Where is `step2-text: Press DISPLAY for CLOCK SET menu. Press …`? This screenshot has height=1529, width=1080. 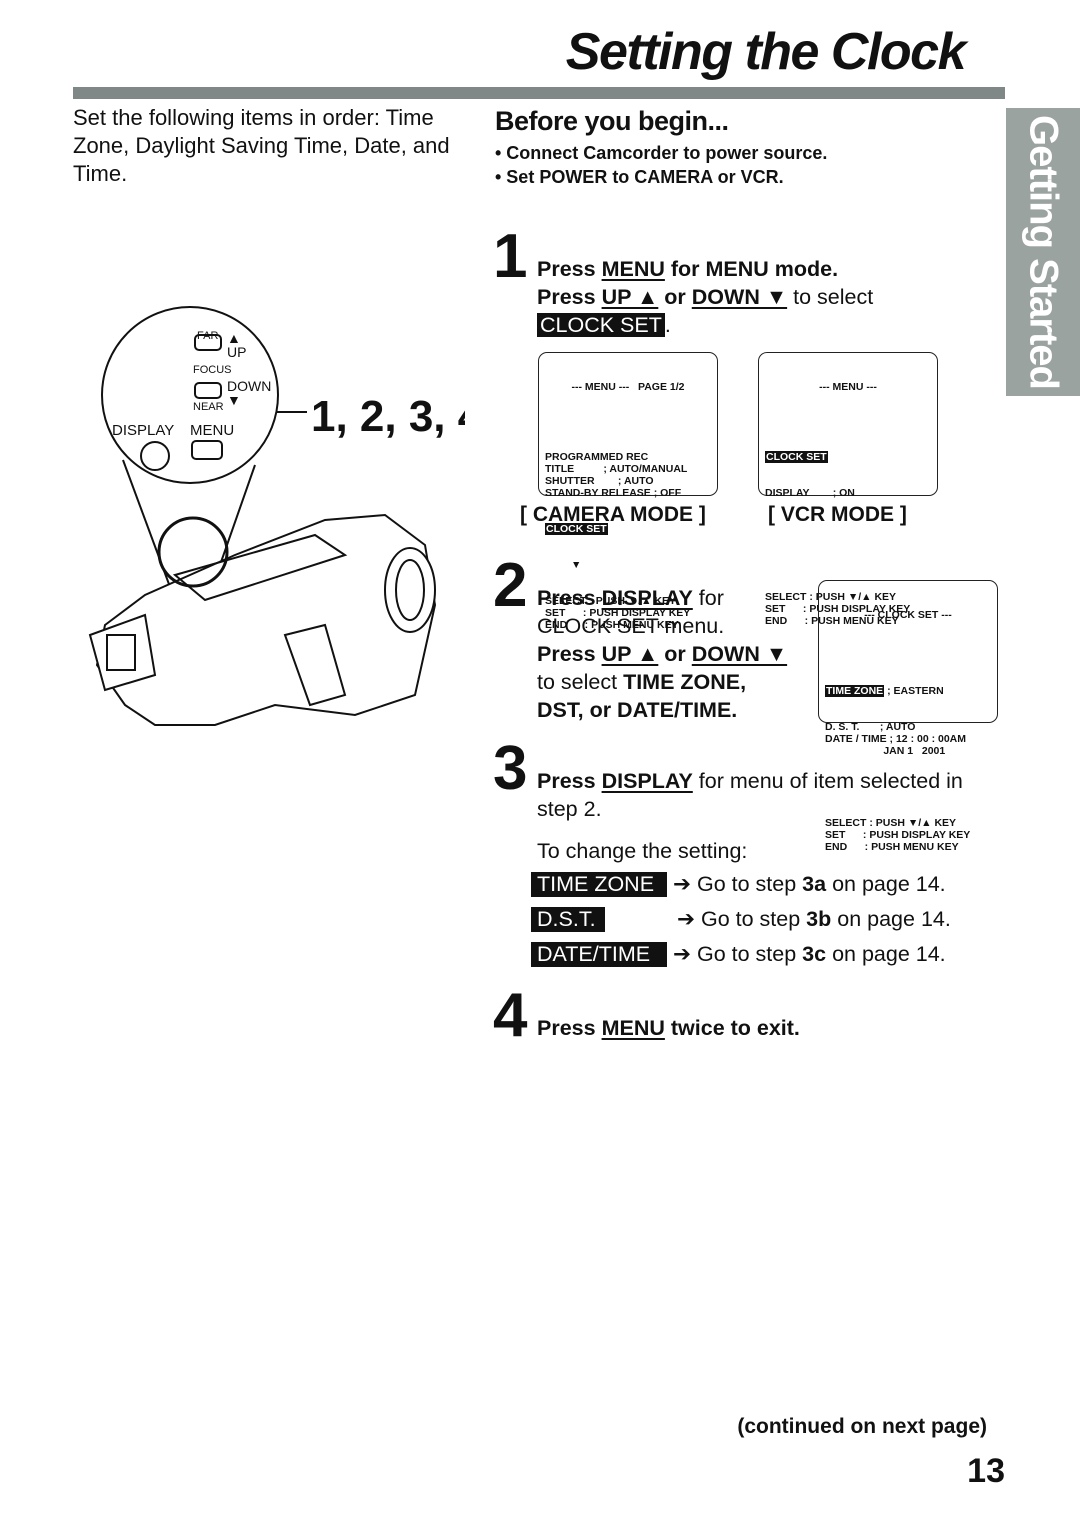 step2-text: Press DISPLAY for CLOCK SET menu. Press … is located at coordinates (662, 654).